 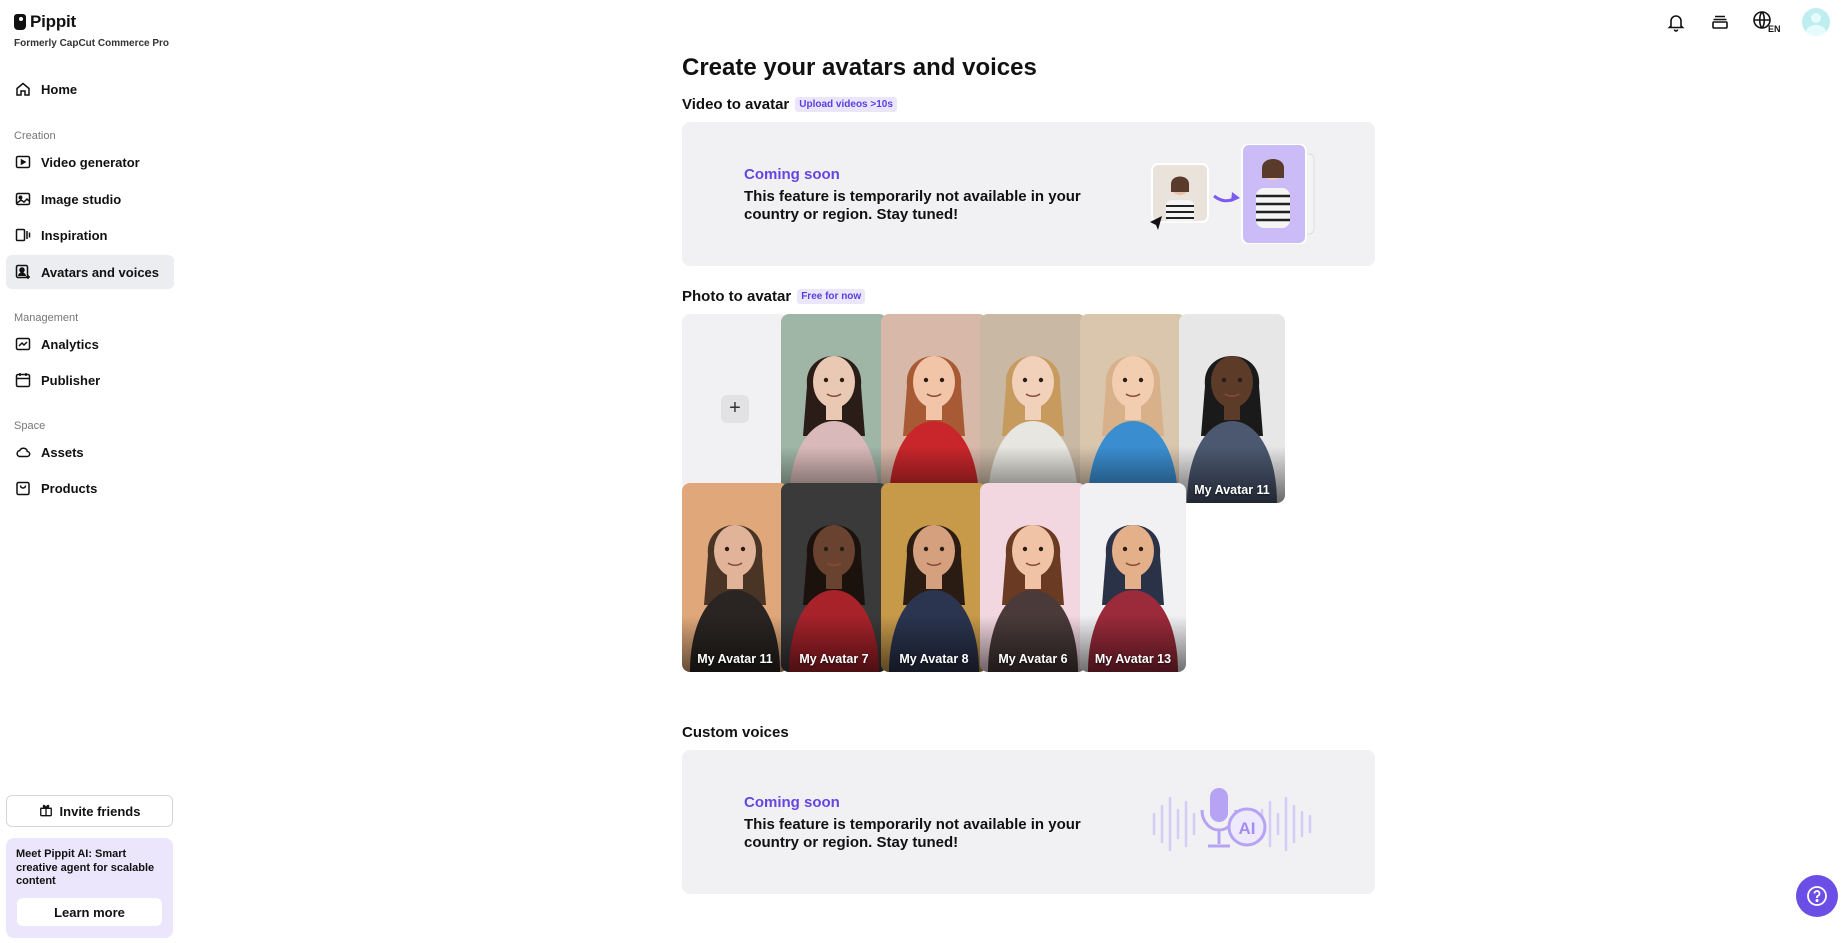 What do you see at coordinates (90, 89) in the screenshot?
I see `sidebar-item-home: Home` at bounding box center [90, 89].